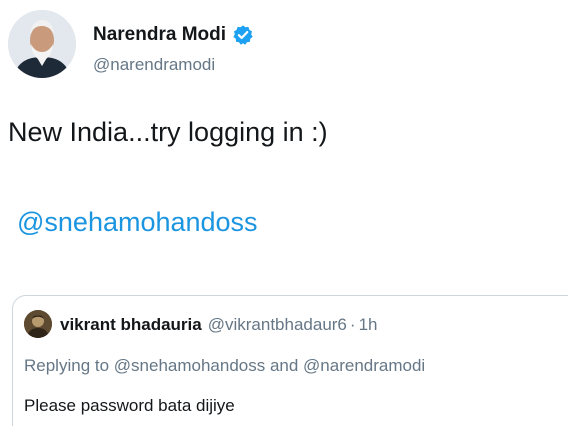  I want to click on verified-badge-icon, so click(243, 35).